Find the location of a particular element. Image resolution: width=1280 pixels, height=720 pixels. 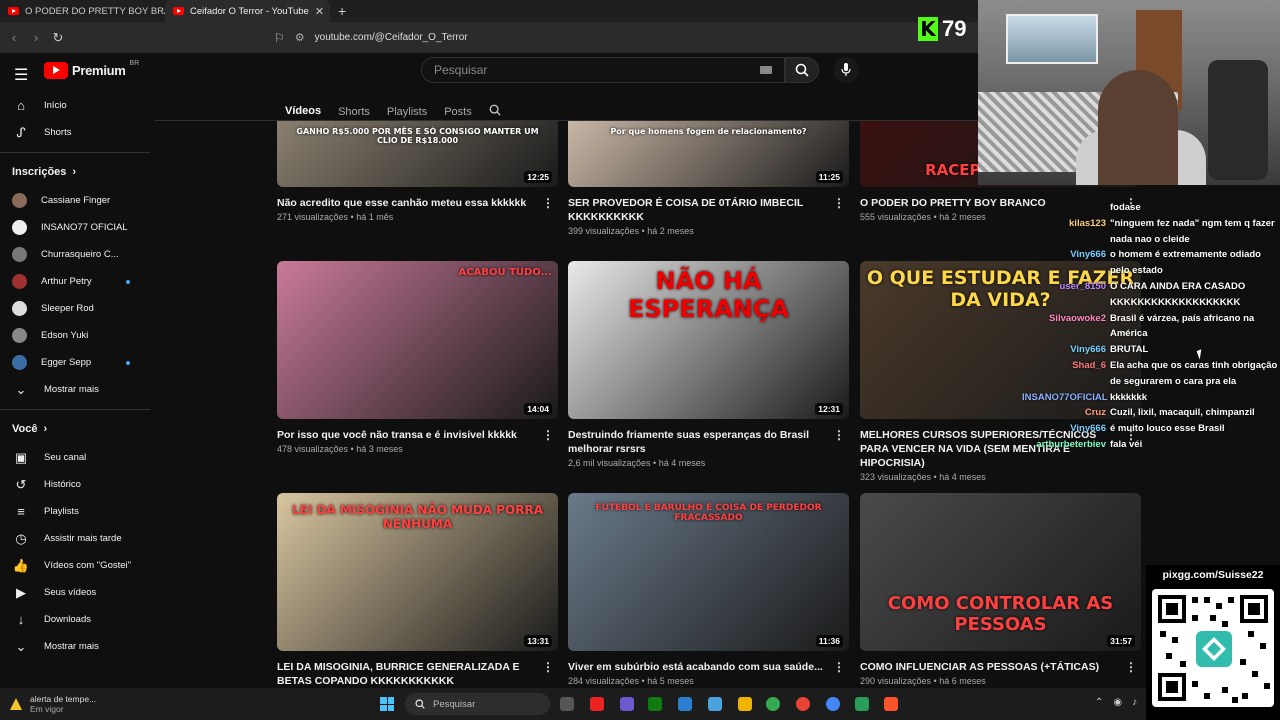

sidebar-you-item: ▣ Seu canal is located at coordinates (75, 457).